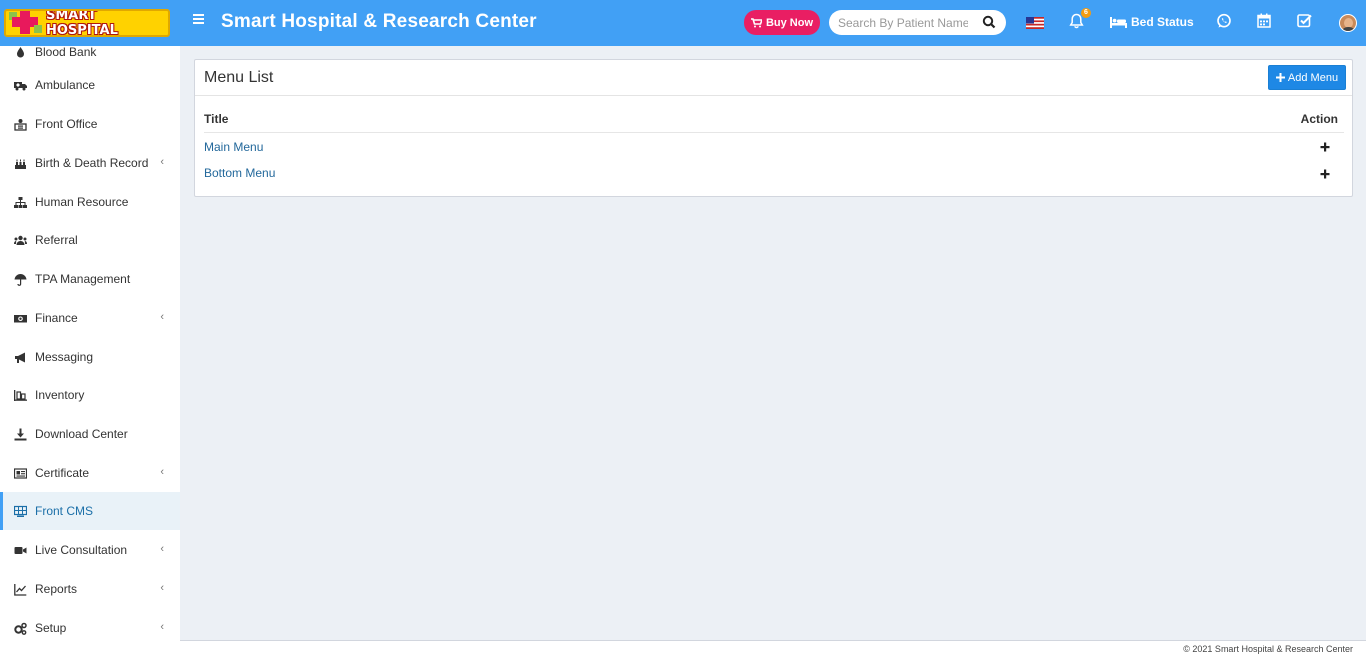 This screenshot has width=1366, height=657. I want to click on cart-icon, so click(756, 22).